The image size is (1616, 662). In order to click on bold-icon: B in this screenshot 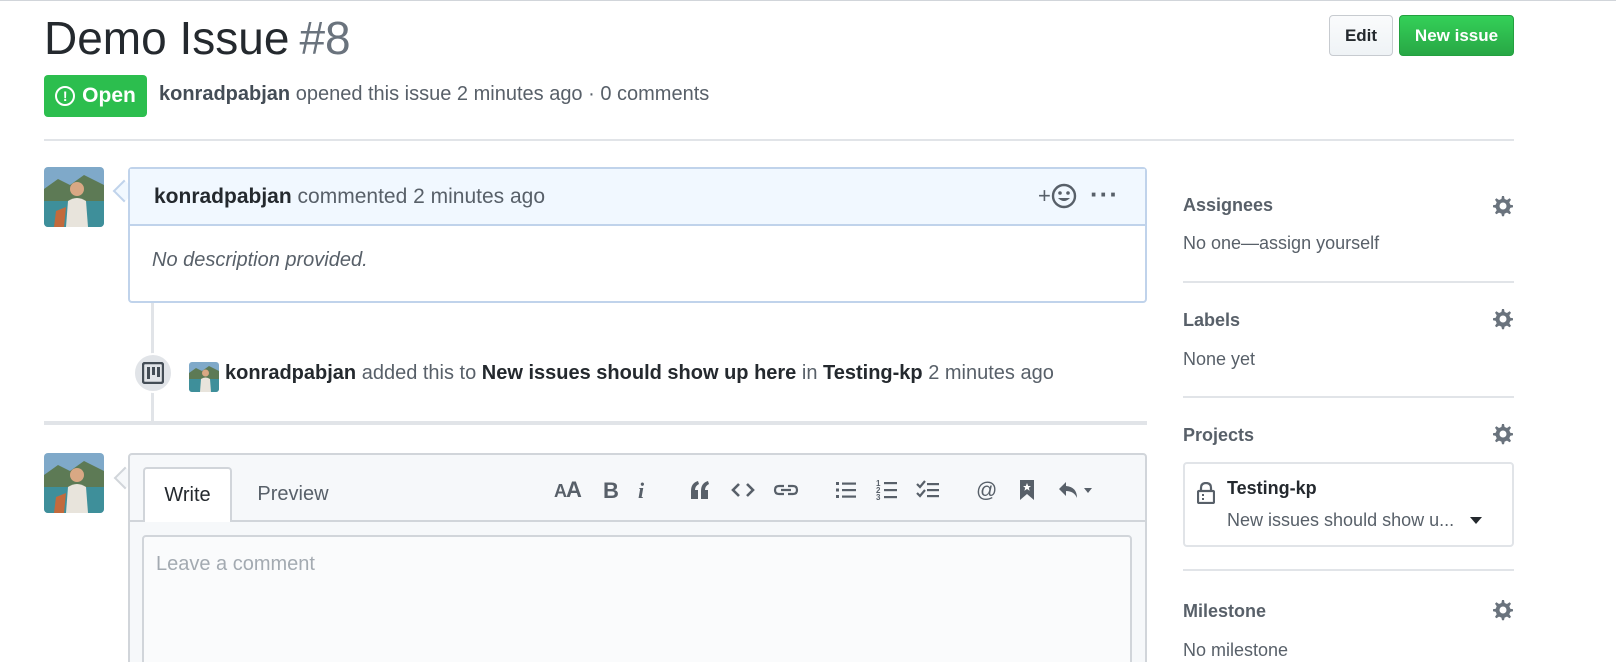, I will do `click(610, 490)`.